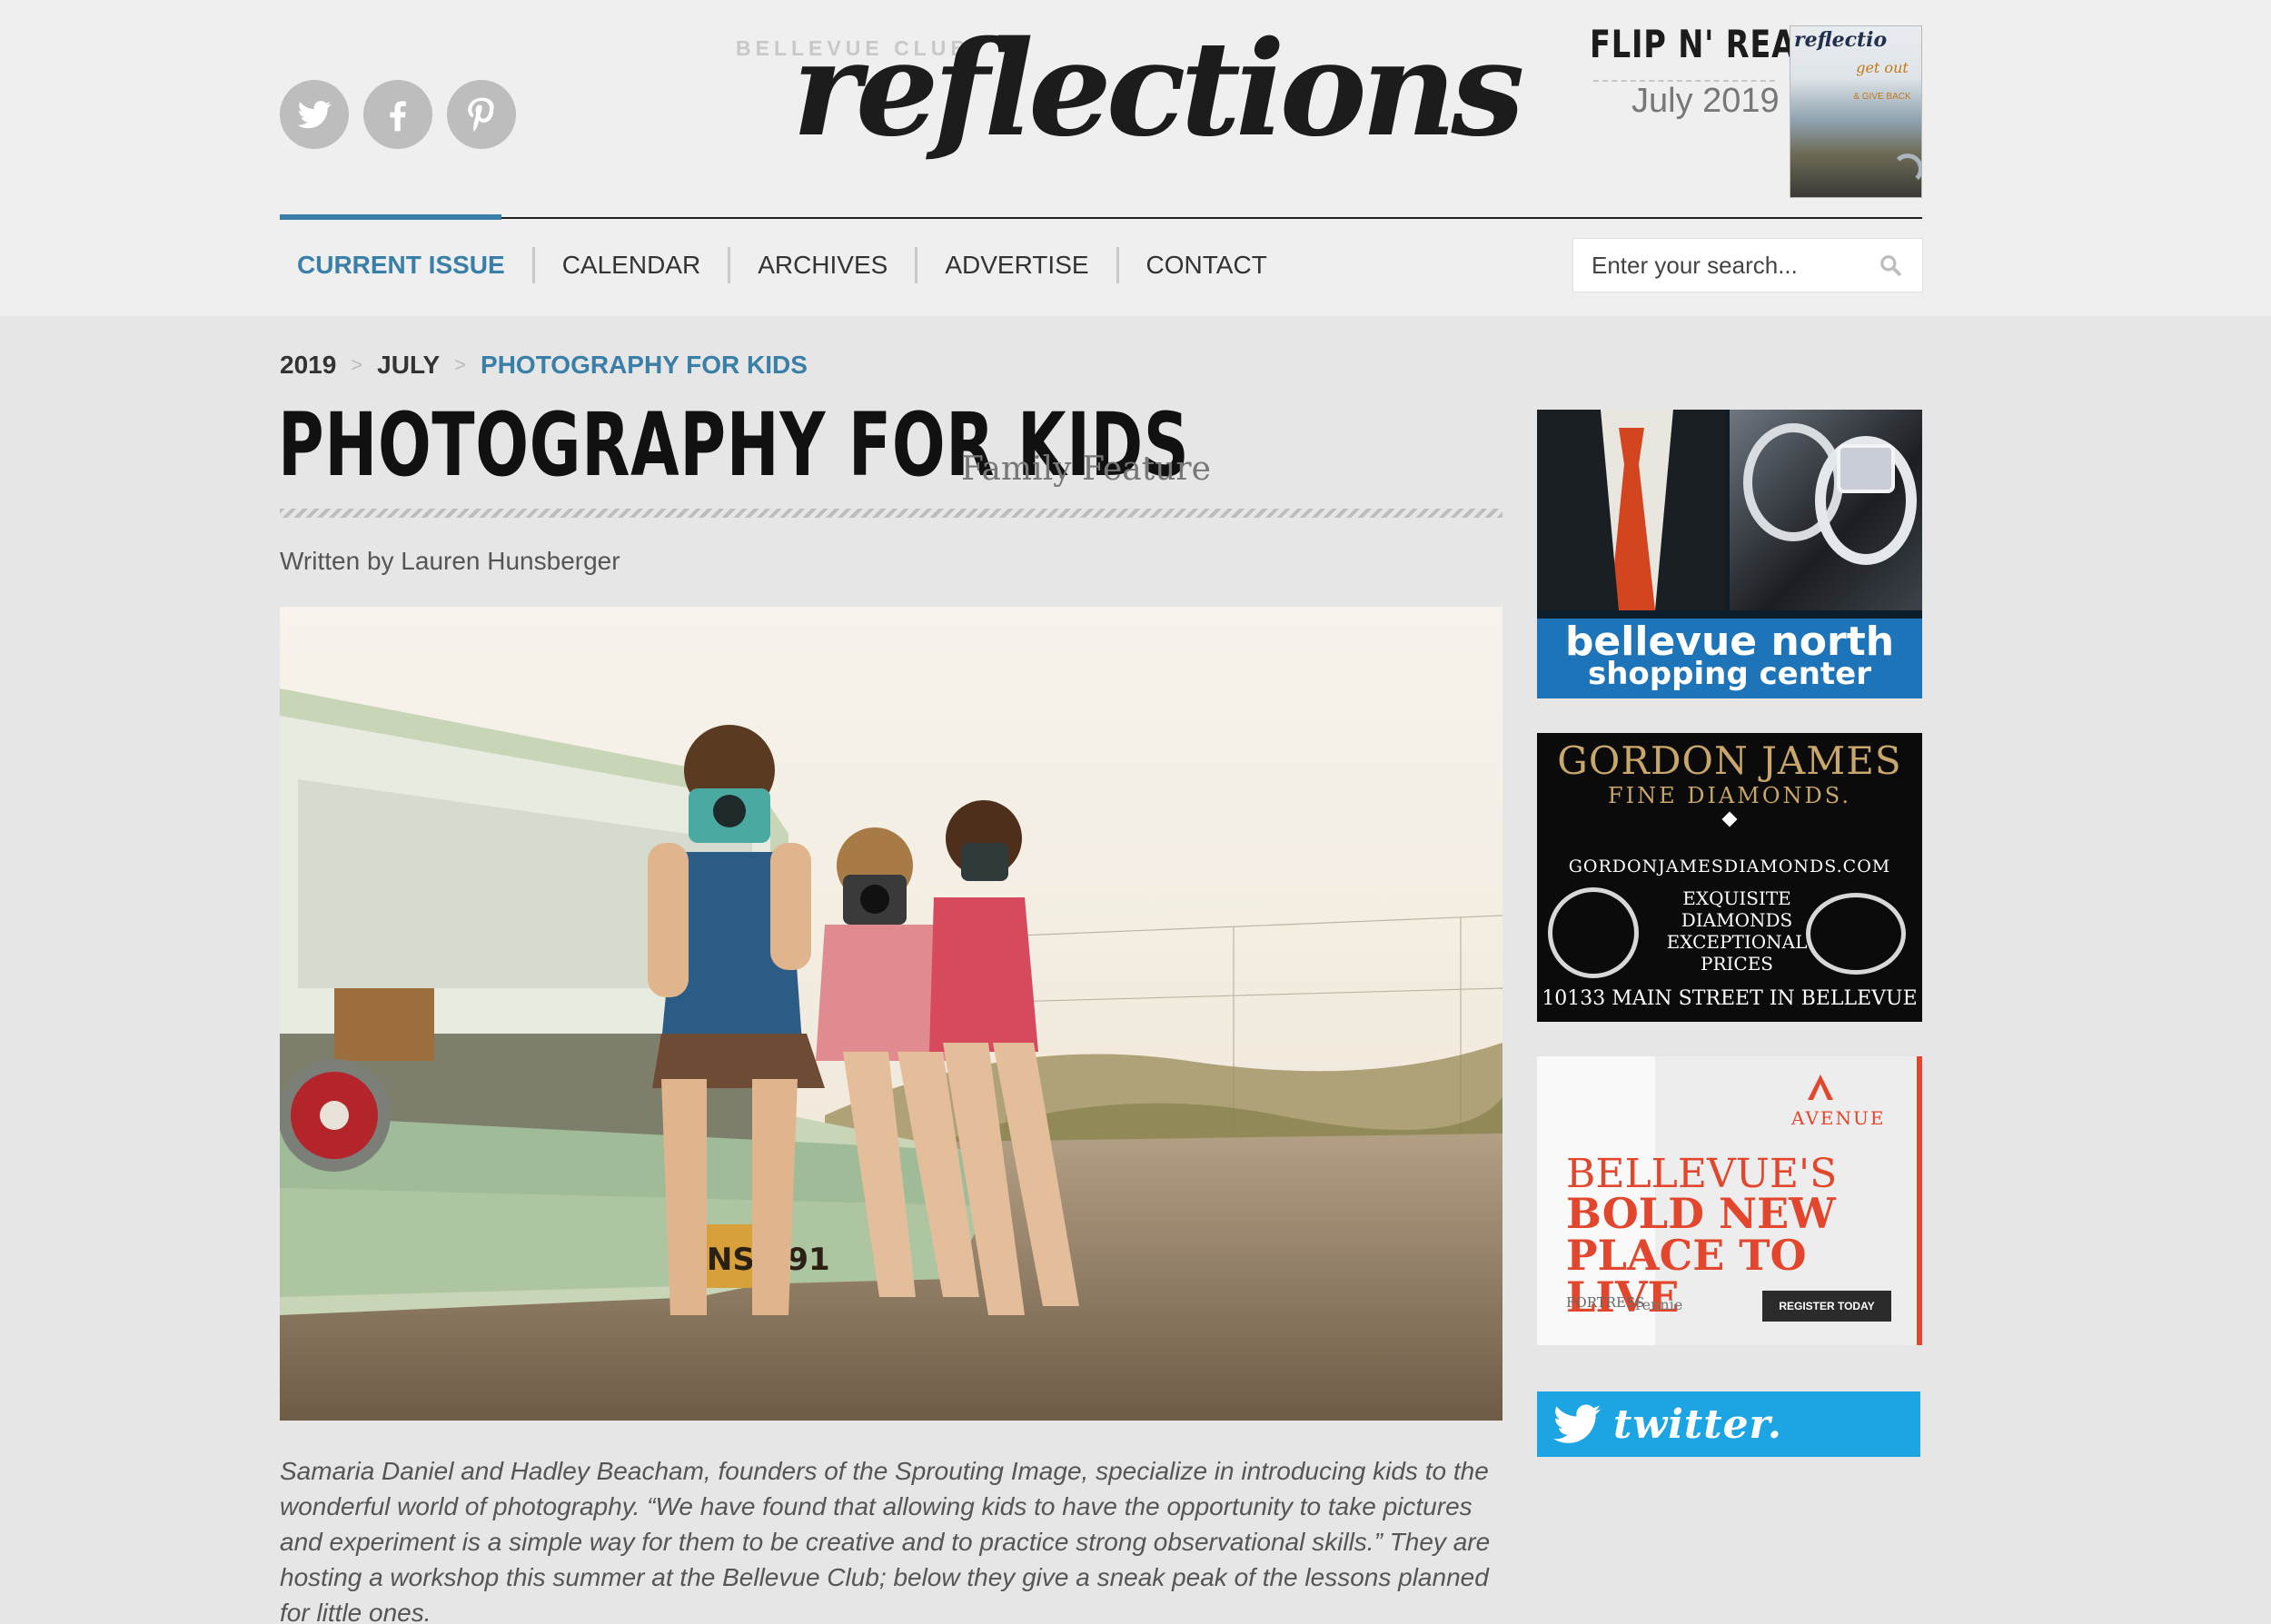  Describe the element at coordinates (1826, 510) in the screenshot. I see `ad-rings-image` at that location.